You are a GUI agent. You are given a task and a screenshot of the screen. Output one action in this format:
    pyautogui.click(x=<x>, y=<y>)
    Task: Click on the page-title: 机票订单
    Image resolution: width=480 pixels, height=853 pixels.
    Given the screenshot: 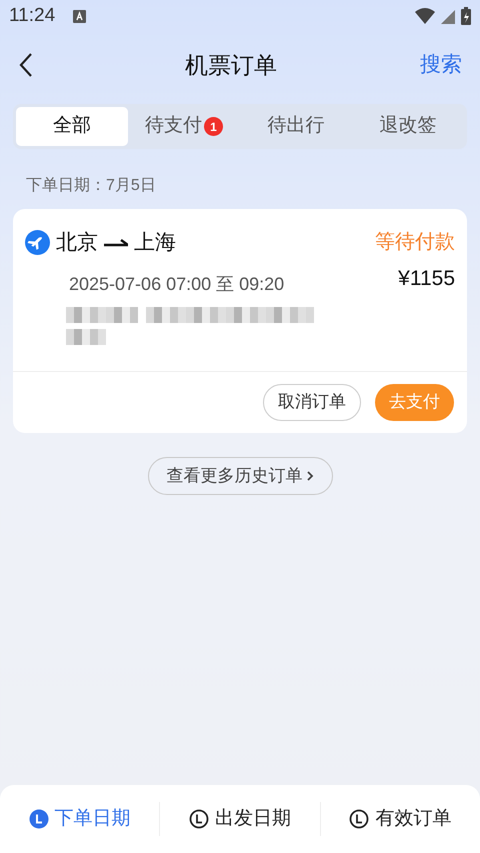 What is the action you would take?
    pyautogui.click(x=231, y=65)
    